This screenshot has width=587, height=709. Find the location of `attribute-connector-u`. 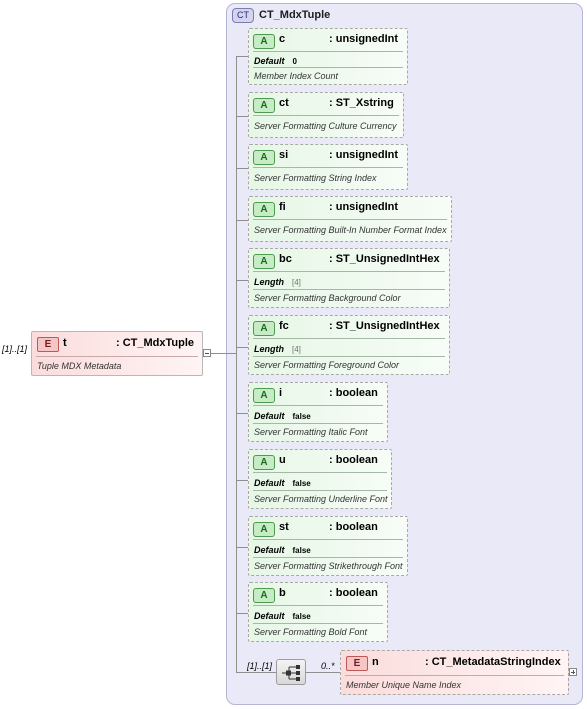

attribute-connector-u is located at coordinates (242, 480).